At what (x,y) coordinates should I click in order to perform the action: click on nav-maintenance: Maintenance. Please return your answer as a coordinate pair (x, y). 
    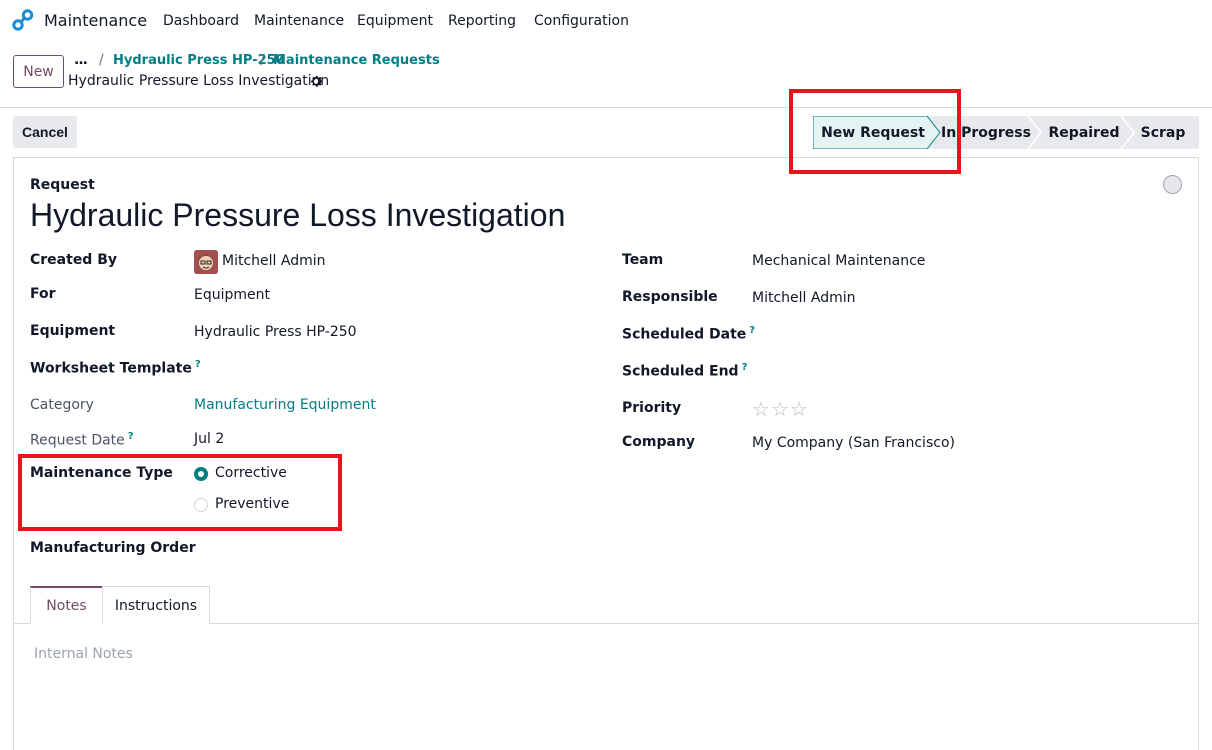
    Looking at the image, I should click on (299, 21).